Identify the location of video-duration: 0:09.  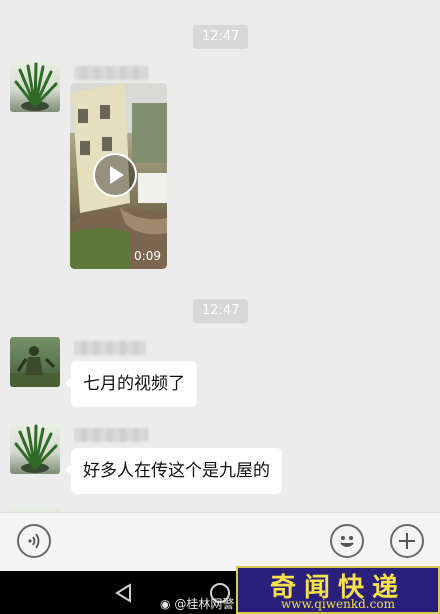
(147, 256).